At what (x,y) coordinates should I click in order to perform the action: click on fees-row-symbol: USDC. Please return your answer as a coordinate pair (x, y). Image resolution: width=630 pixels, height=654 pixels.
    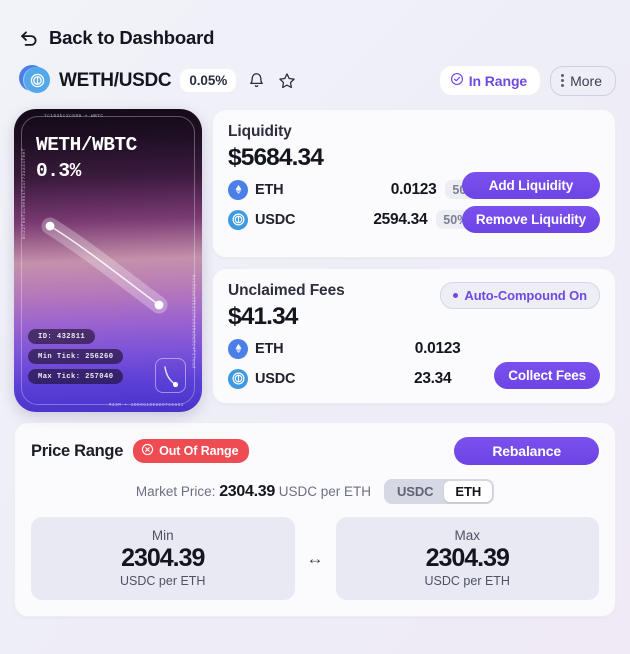
    Looking at the image, I should click on (275, 378).